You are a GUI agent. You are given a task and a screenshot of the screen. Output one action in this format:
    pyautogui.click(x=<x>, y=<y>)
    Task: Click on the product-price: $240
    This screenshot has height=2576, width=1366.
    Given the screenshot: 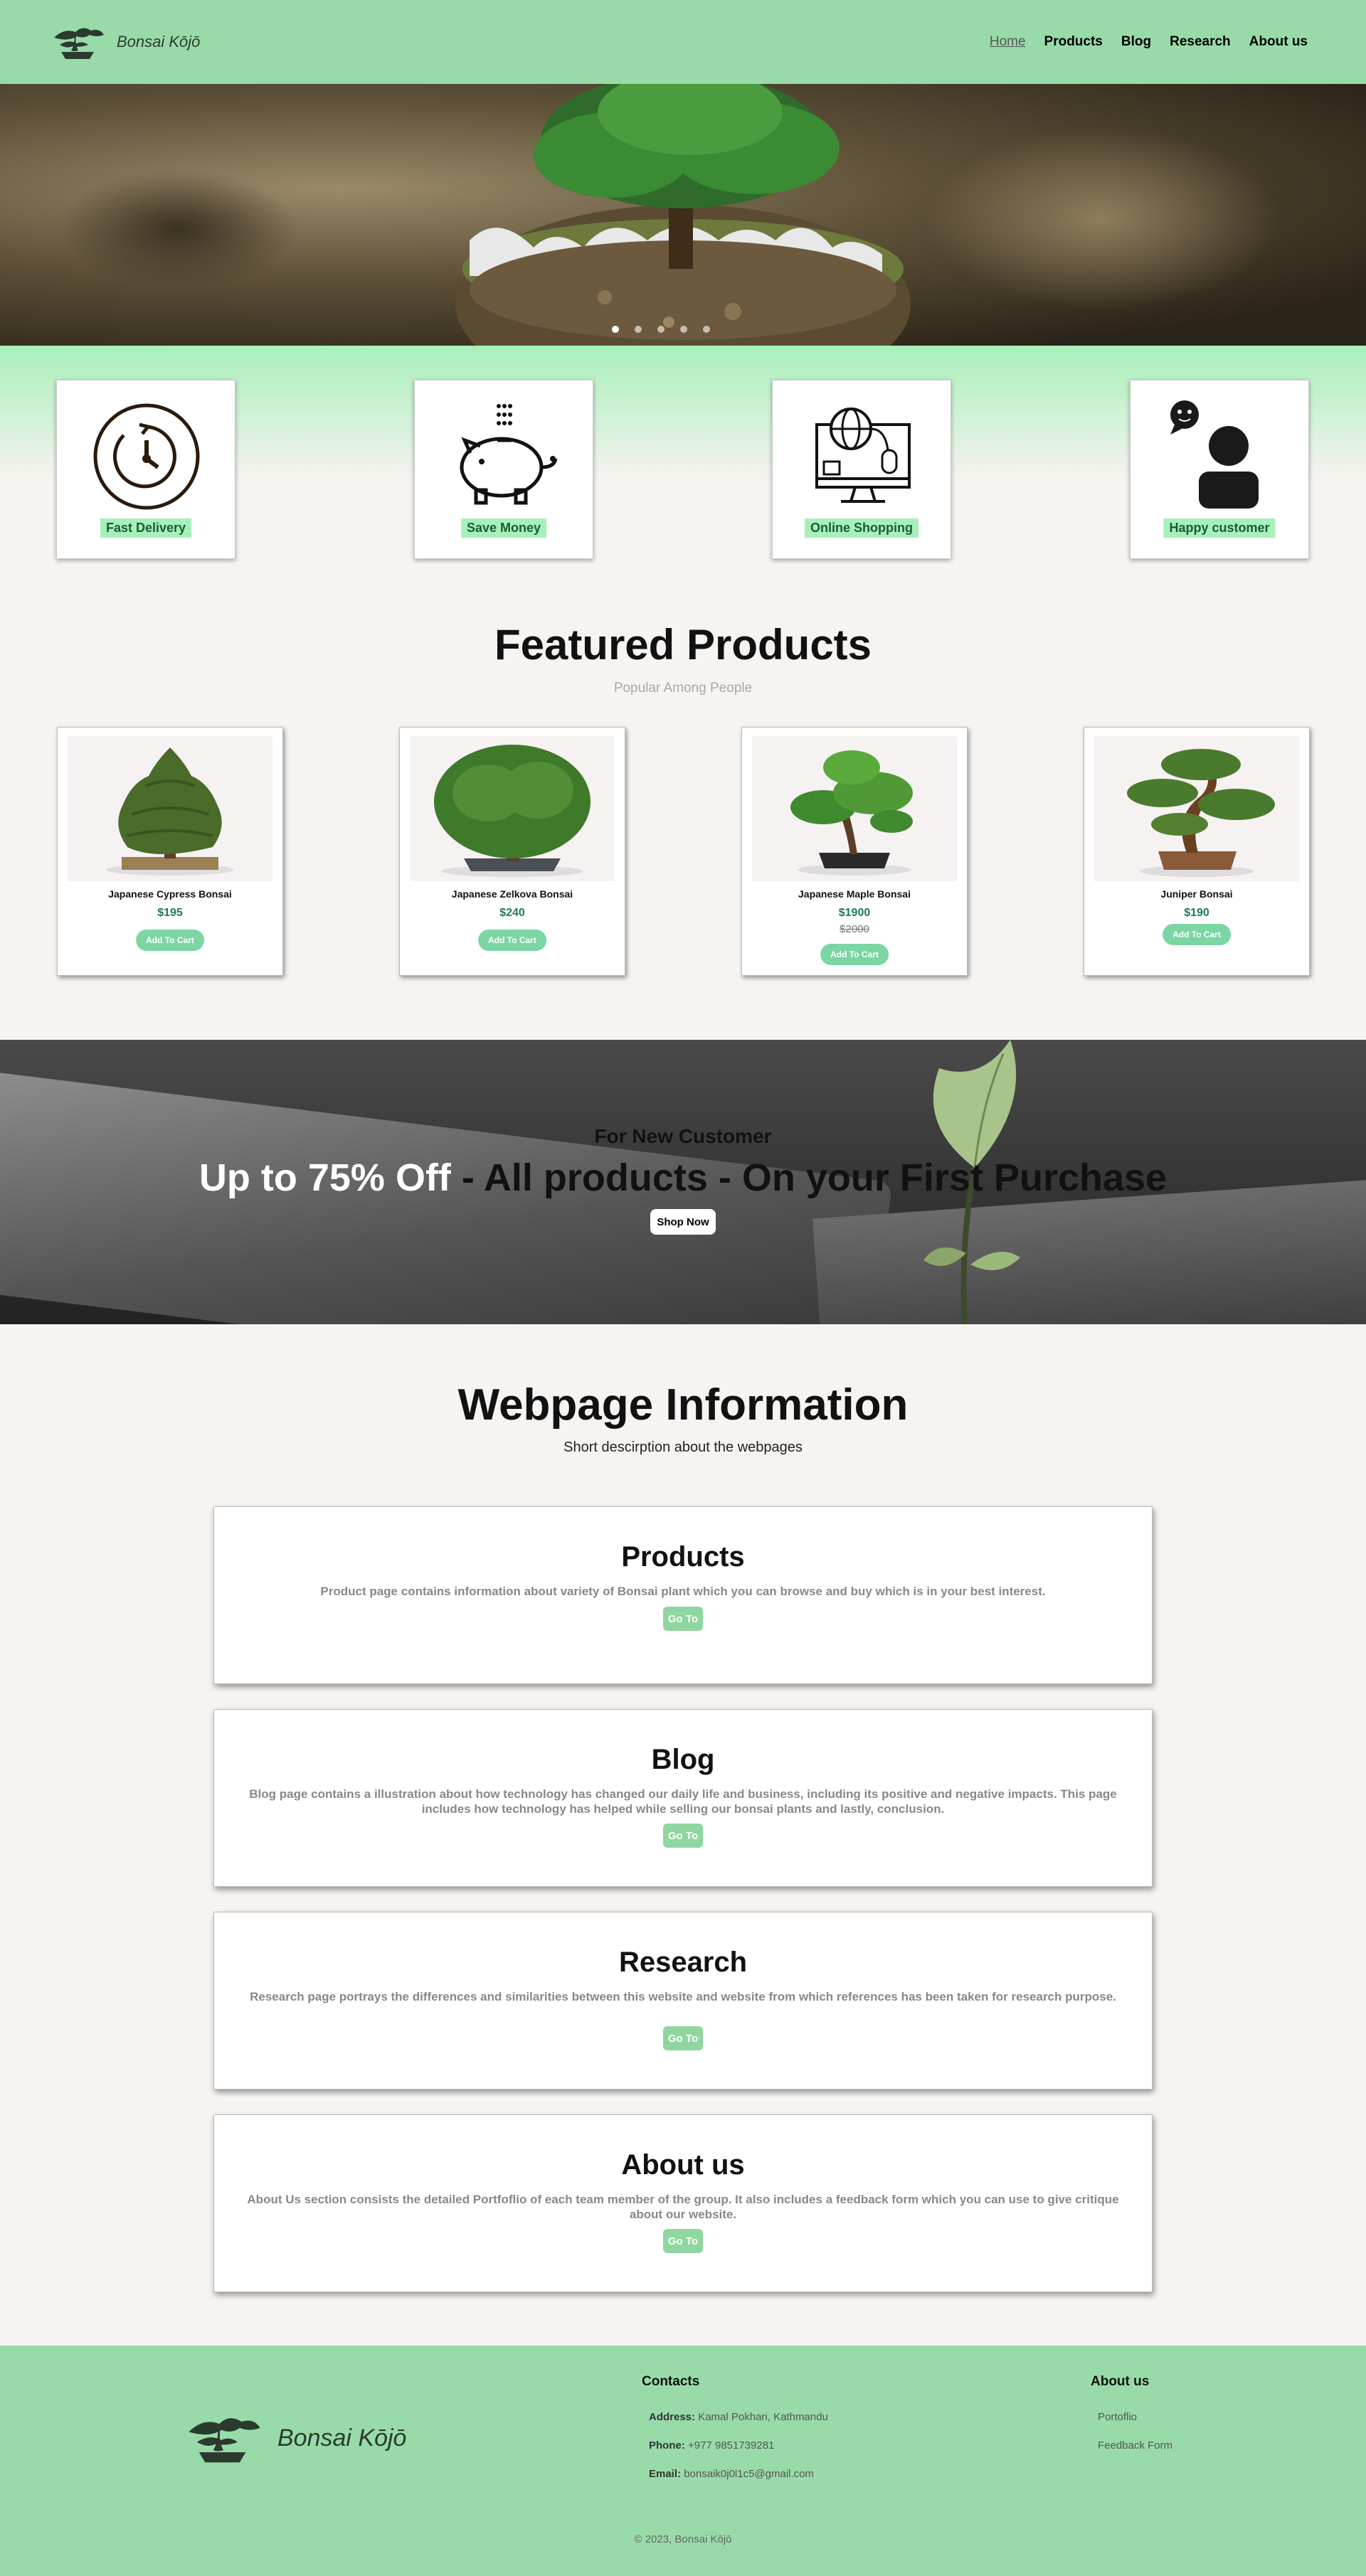 What is the action you would take?
    pyautogui.click(x=512, y=913)
    